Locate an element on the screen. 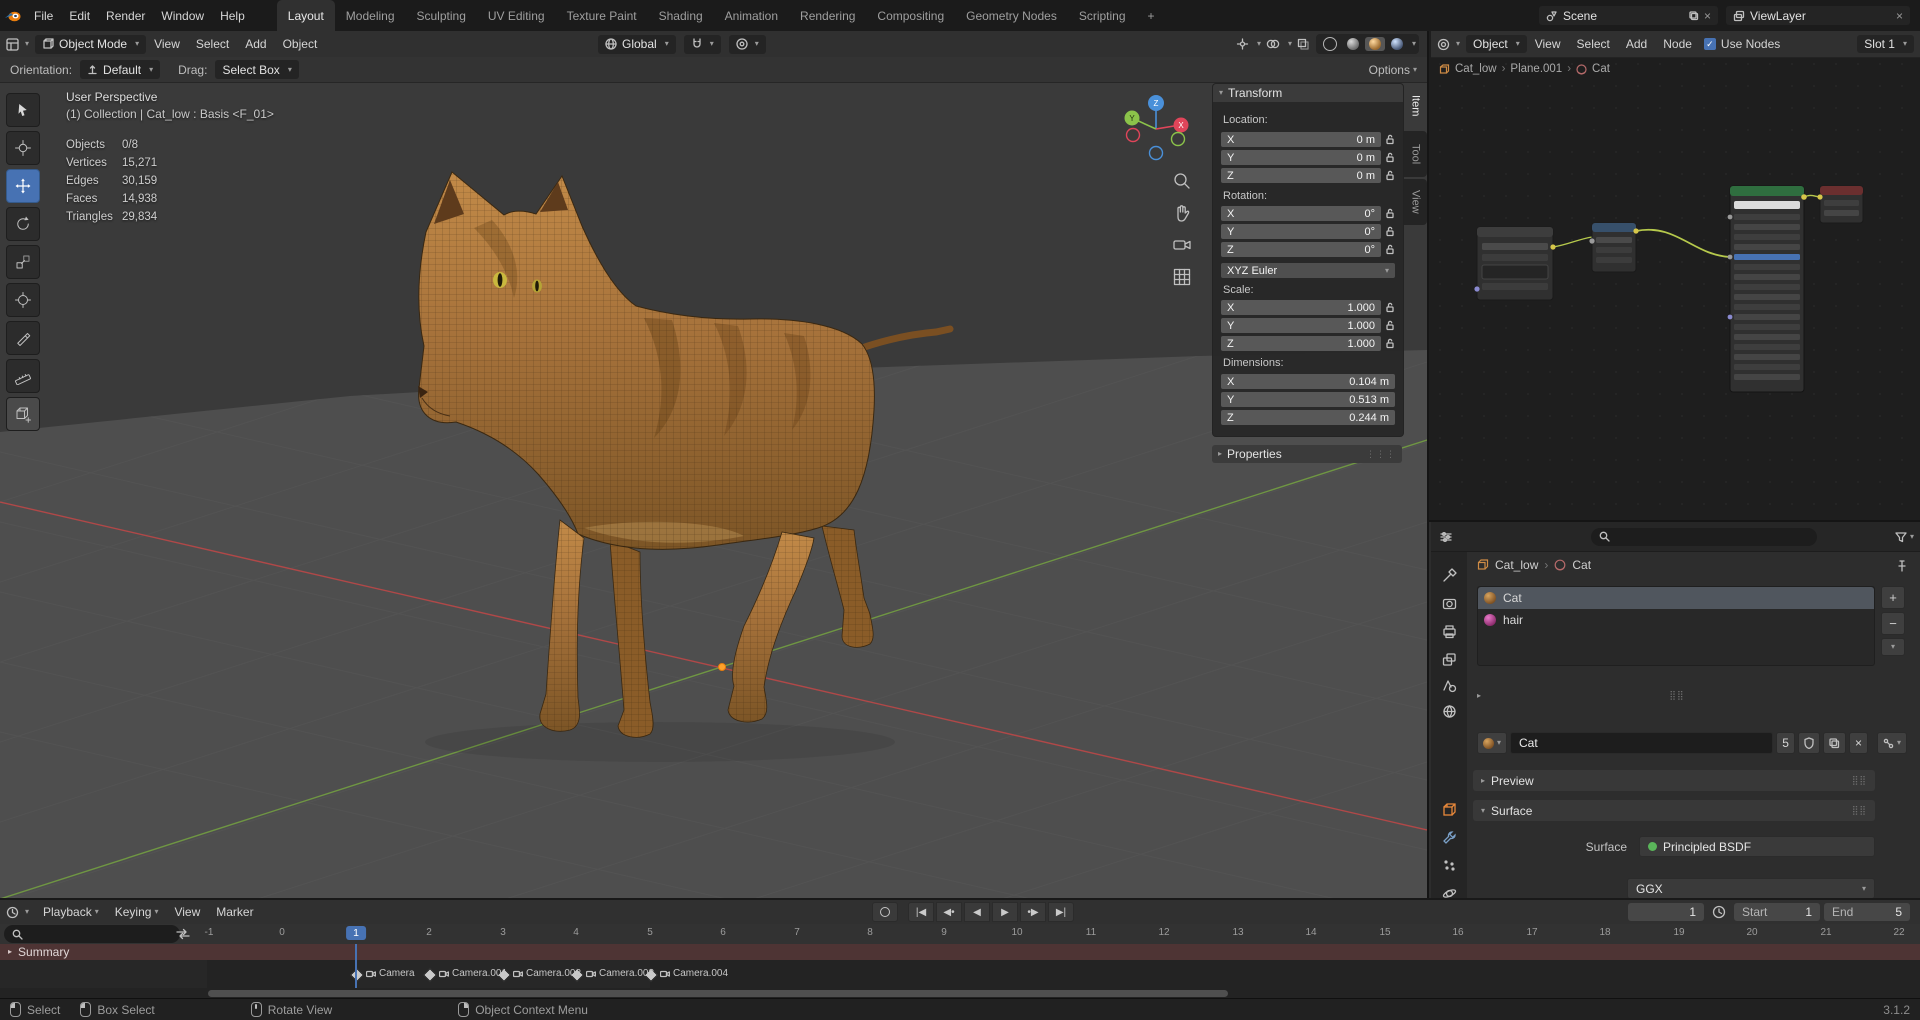 The height and width of the screenshot is (1020, 1920). menu-help: Help is located at coordinates (232, 15).